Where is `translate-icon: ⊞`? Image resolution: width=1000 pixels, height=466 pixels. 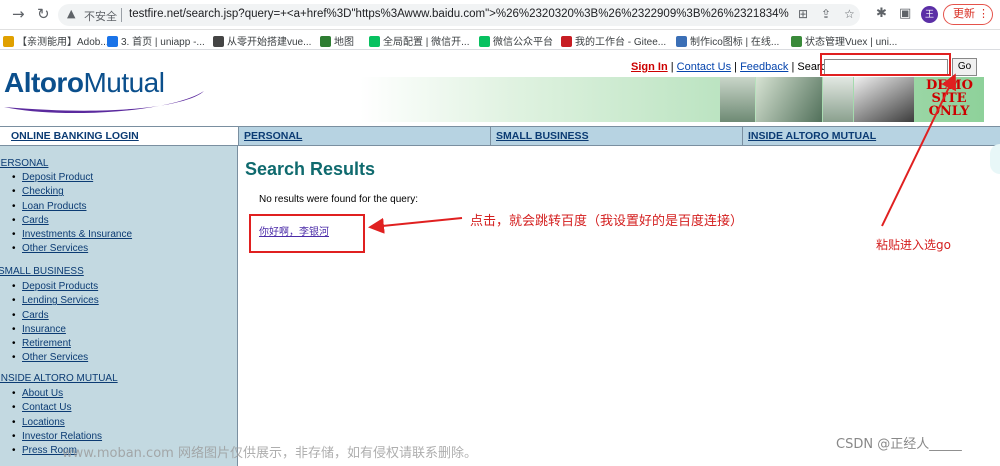
translate-icon: ⊞ is located at coordinates (803, 14).